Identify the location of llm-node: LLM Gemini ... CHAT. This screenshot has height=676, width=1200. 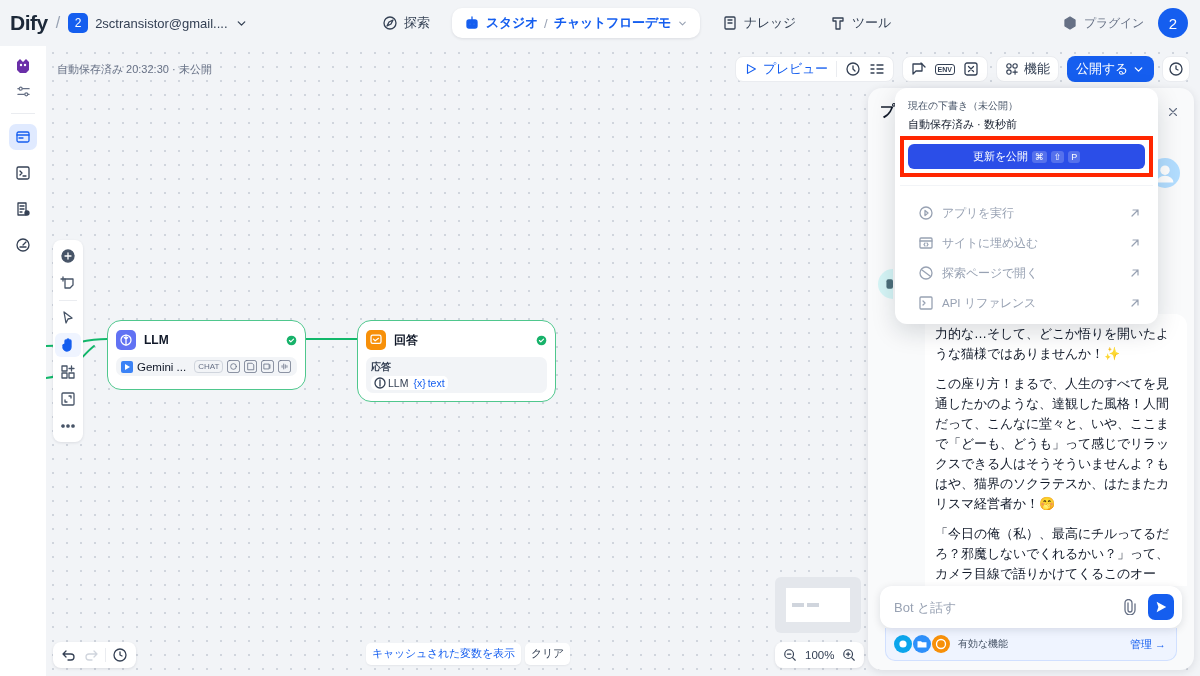
(206, 355).